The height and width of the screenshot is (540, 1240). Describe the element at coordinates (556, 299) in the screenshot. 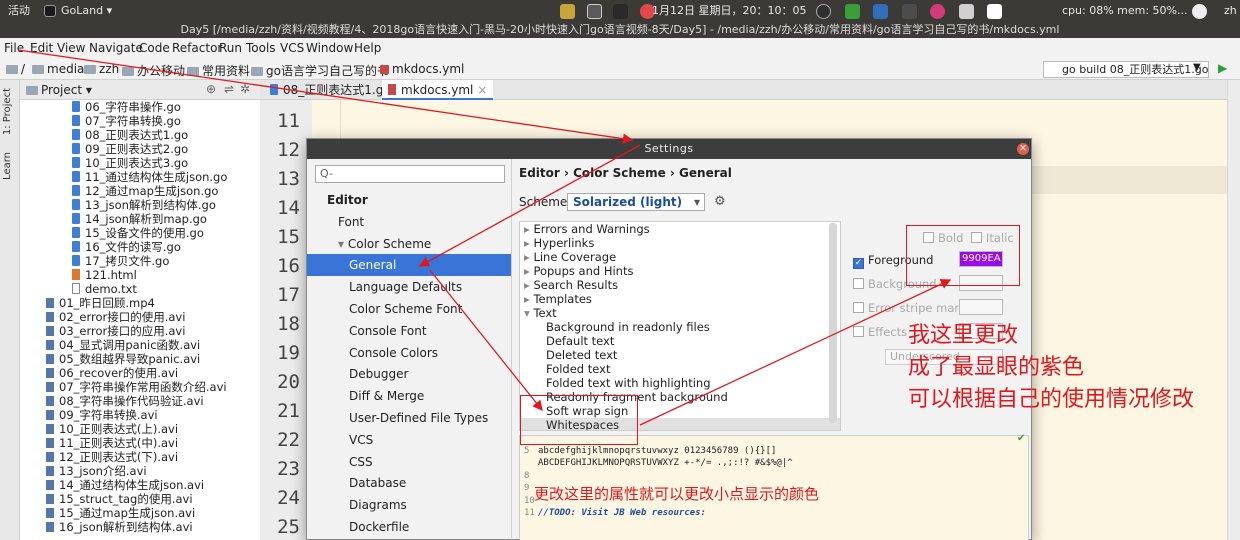

I see `attribute-item: ▸ Templates` at that location.